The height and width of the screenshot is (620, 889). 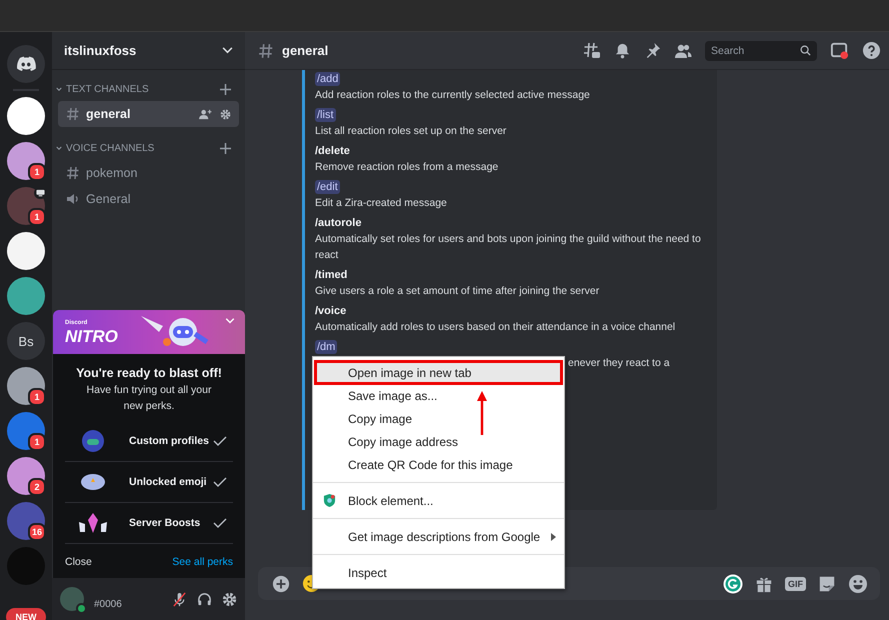 I want to click on plus-circle-icon, so click(x=281, y=583).